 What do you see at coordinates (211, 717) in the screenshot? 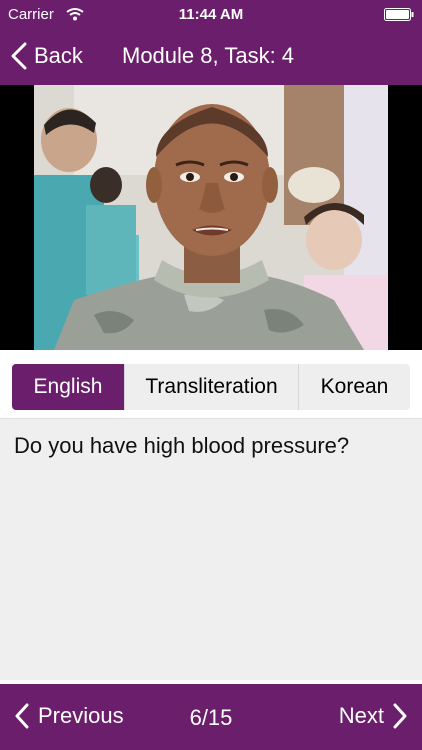
I see `bottom-navigation-bar: Previous 6/15 Next` at bounding box center [211, 717].